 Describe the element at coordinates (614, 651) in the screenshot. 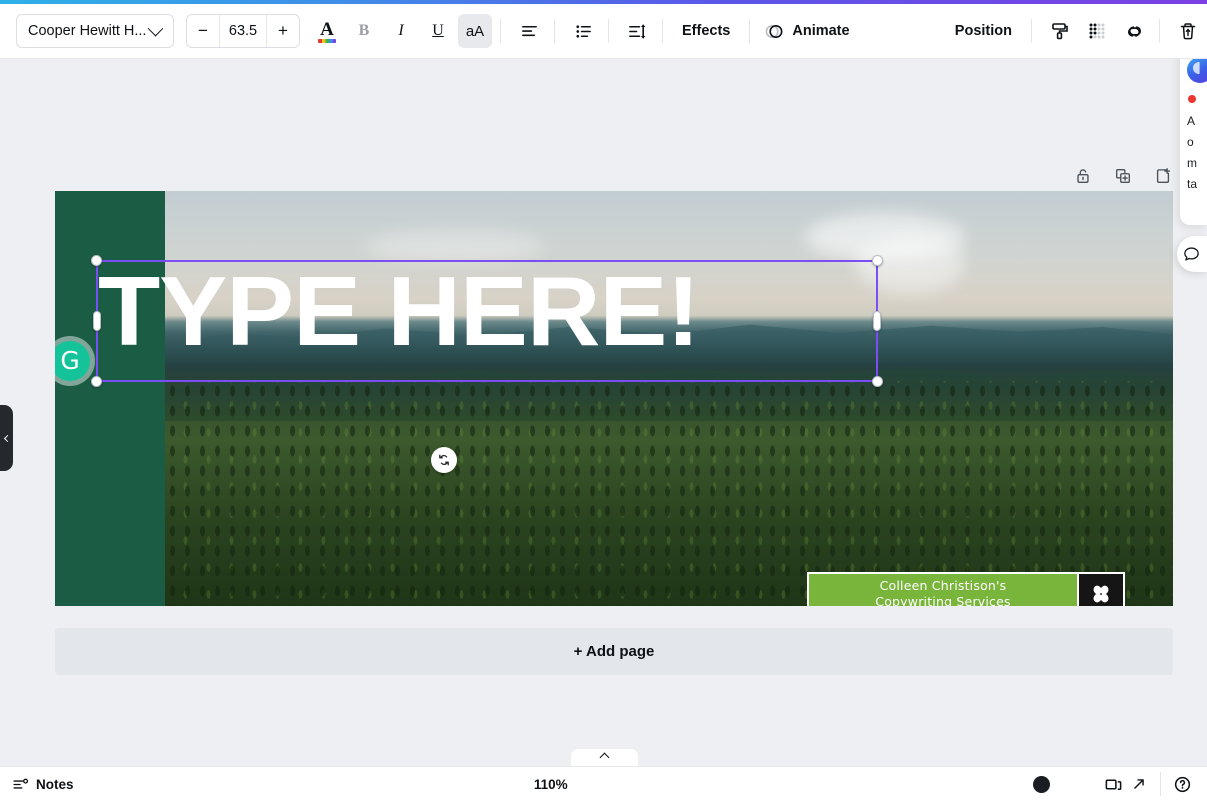

I see `add-page-button: + Add page` at that location.